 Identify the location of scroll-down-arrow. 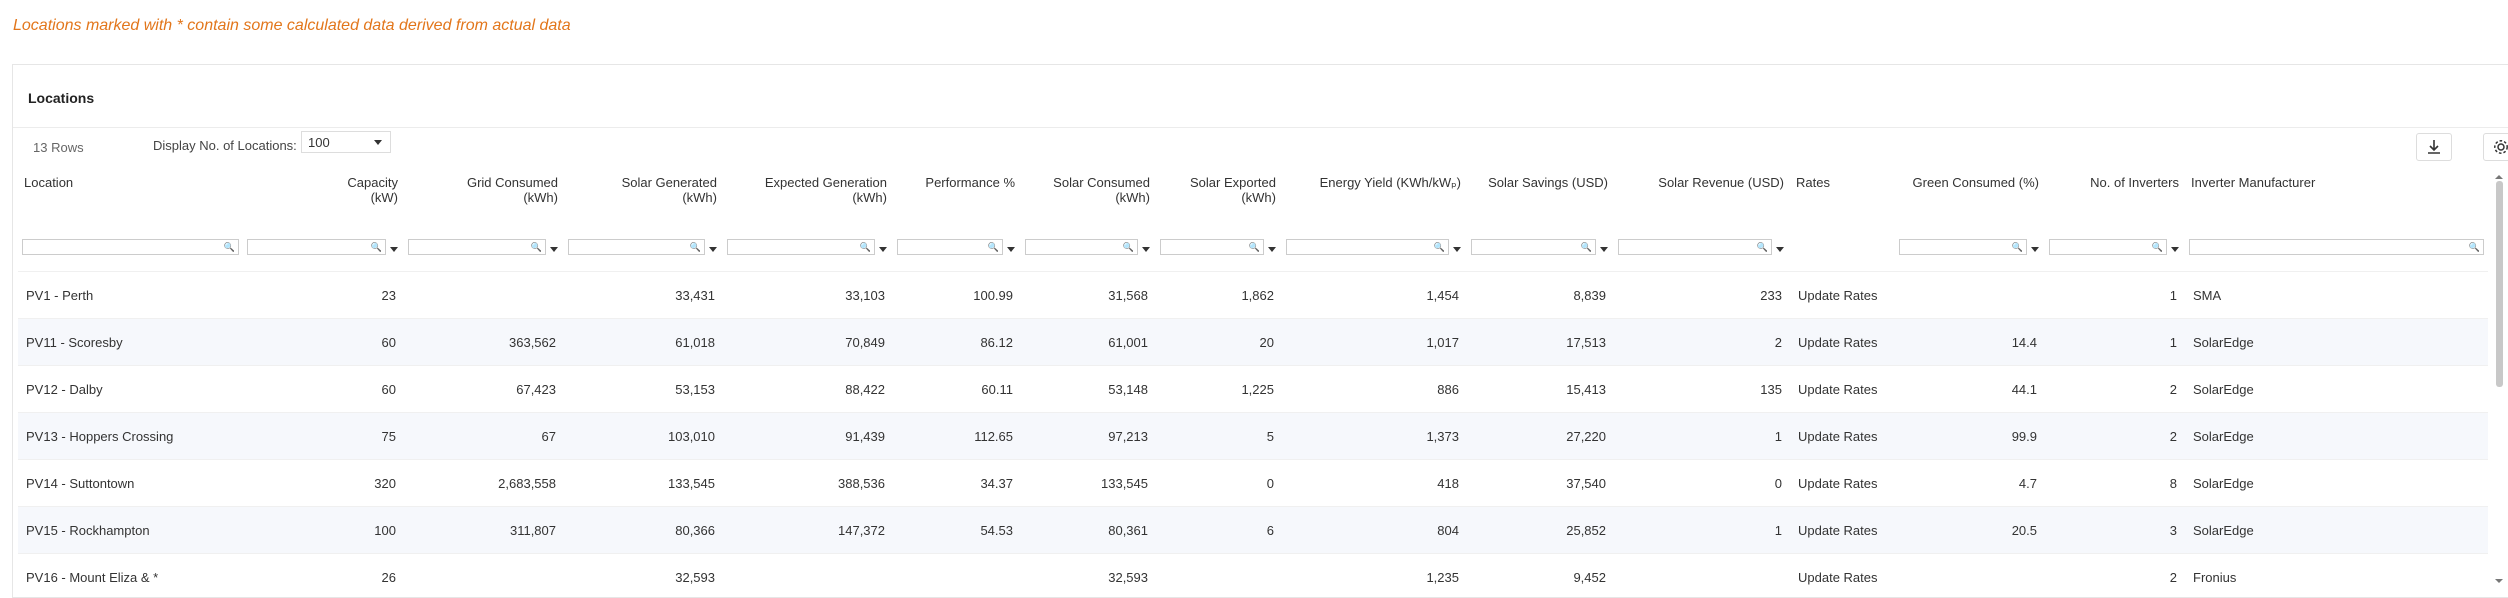
(2499, 581).